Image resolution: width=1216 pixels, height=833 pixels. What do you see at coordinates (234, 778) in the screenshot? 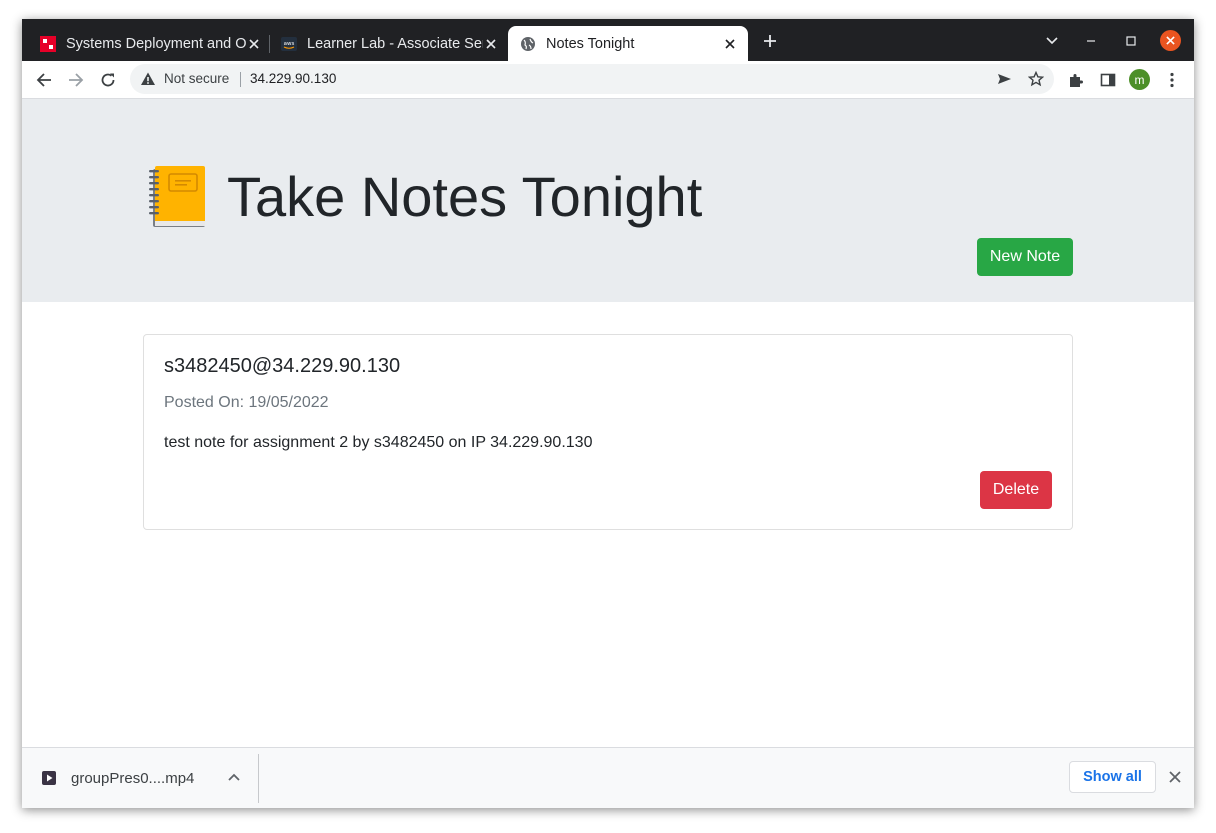
I see `chevron-up-icon` at bounding box center [234, 778].